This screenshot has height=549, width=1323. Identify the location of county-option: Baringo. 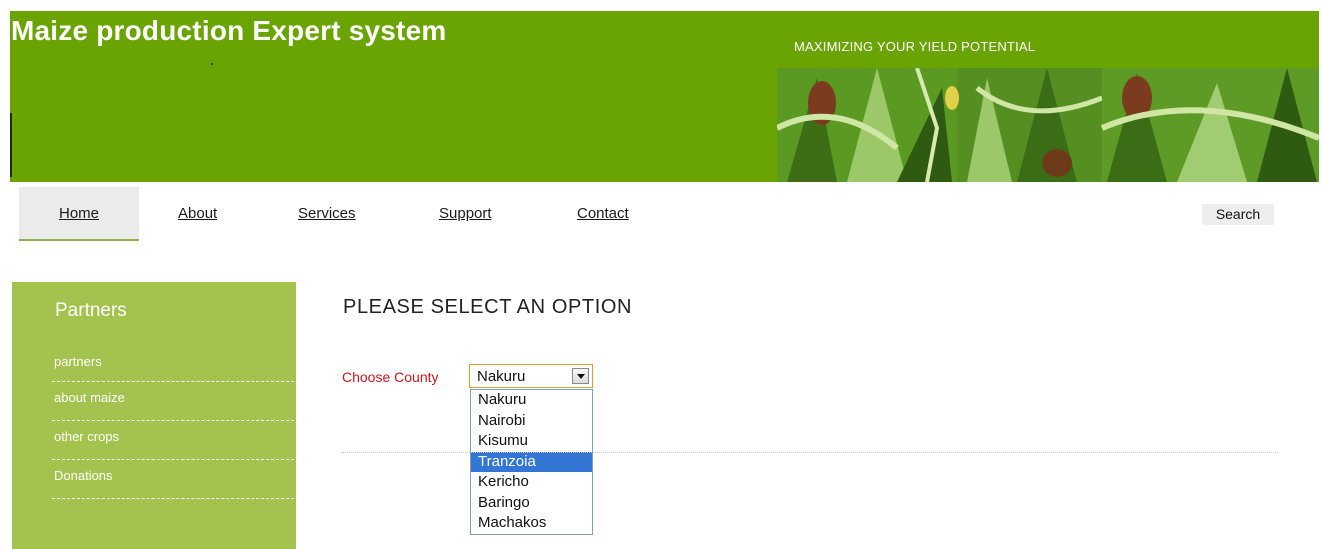
(531, 503).